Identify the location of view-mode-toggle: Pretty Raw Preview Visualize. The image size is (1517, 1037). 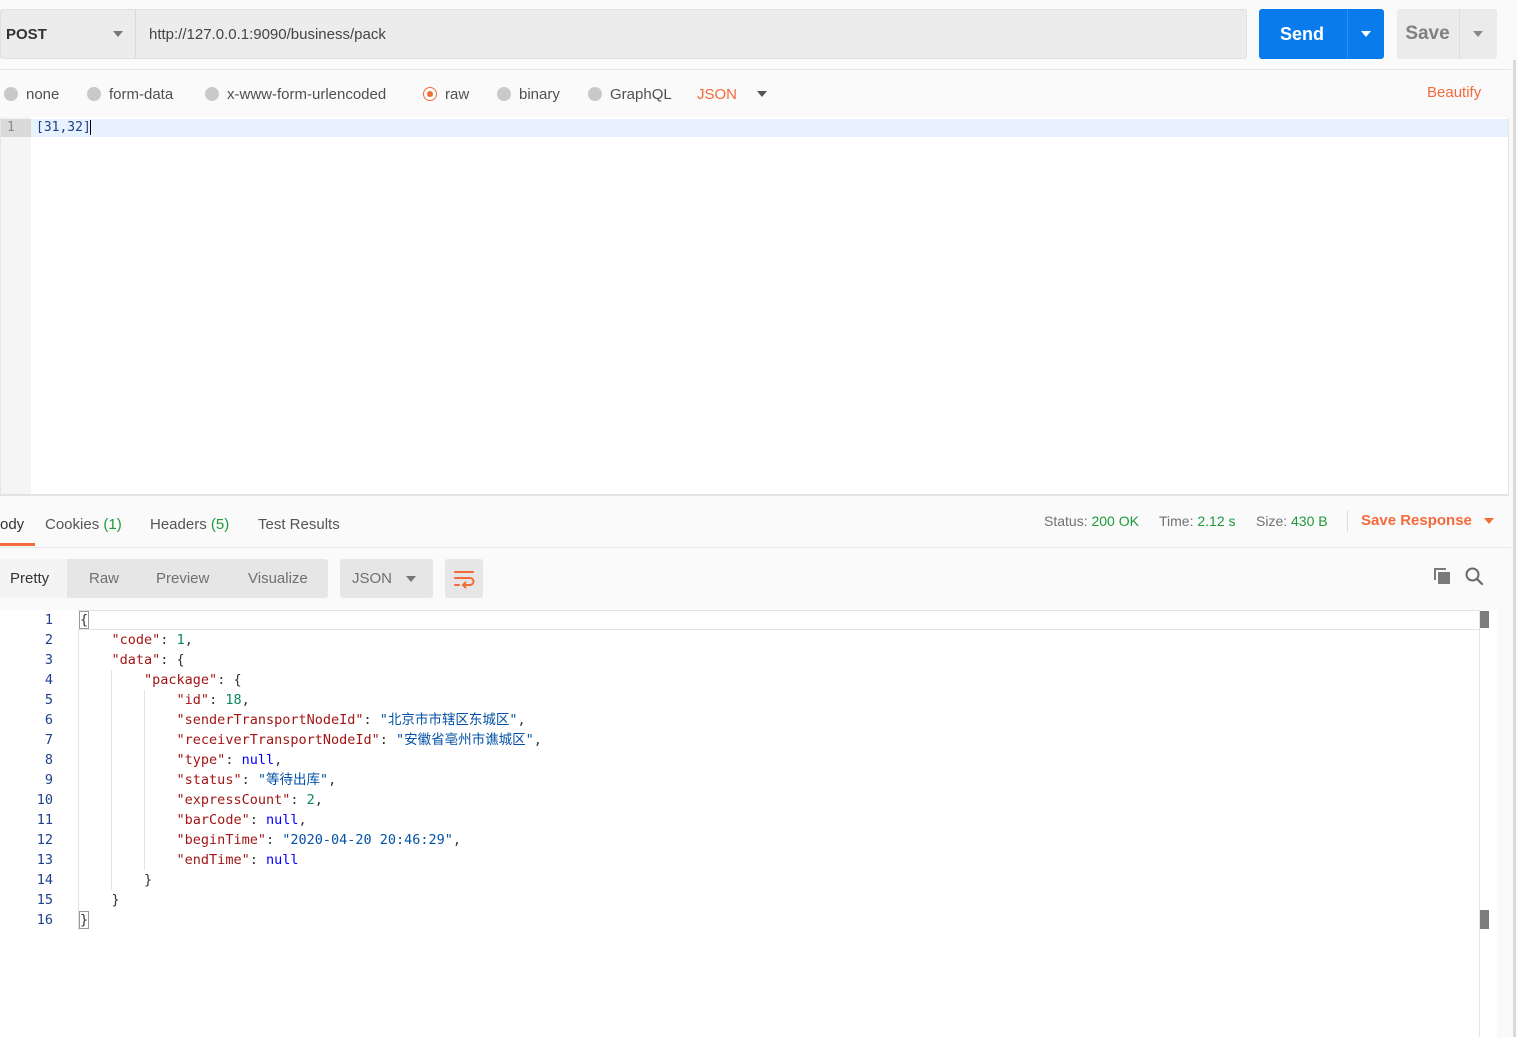
(164, 578).